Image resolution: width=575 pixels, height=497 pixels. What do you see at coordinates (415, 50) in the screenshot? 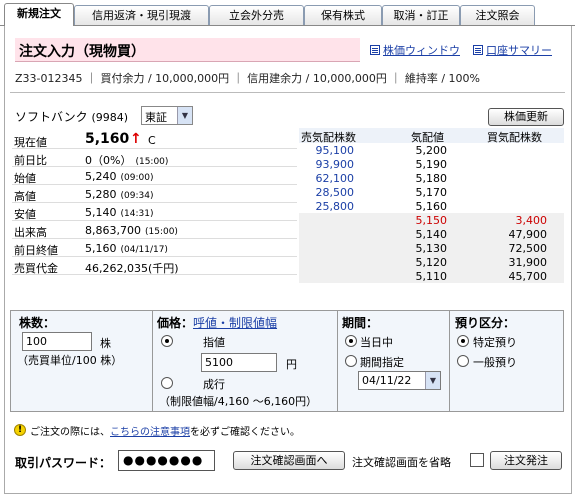
I see `chart-window-link: 株価ウィンドウ` at bounding box center [415, 50].